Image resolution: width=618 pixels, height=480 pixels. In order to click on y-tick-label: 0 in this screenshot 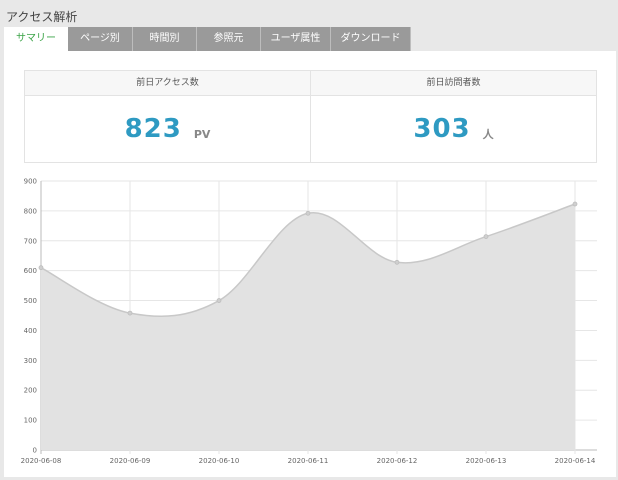, I will do `click(35, 451)`.